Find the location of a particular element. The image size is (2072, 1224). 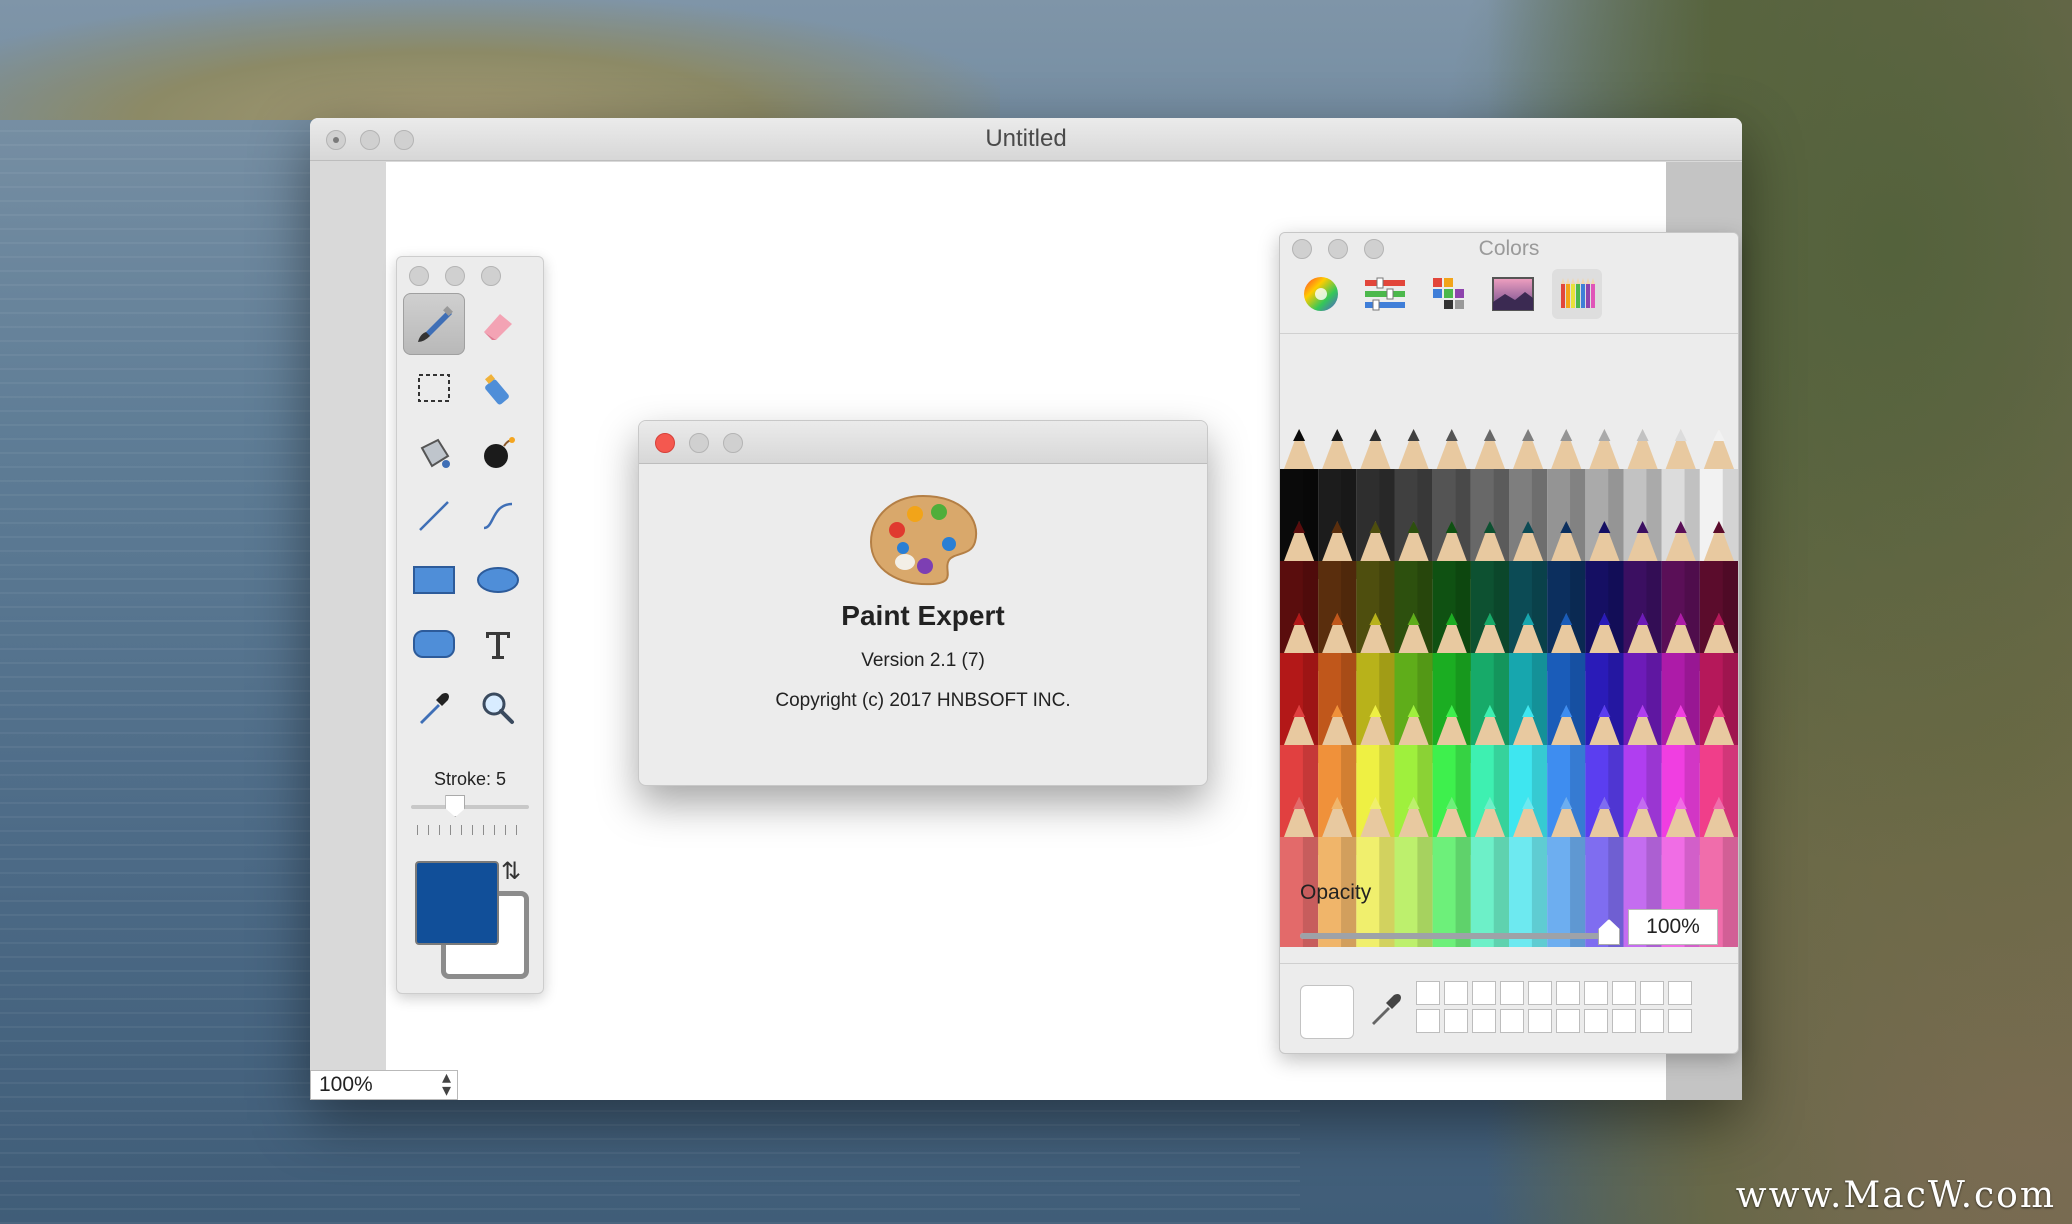

foreground-color-well is located at coordinates (457, 903).